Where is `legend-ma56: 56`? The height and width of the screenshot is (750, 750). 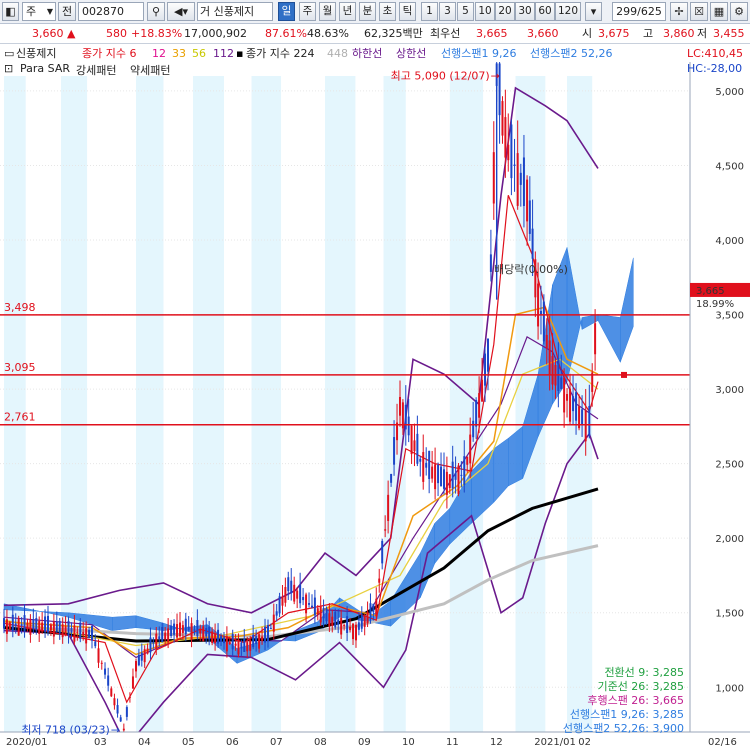 legend-ma56: 56 is located at coordinates (199, 54).